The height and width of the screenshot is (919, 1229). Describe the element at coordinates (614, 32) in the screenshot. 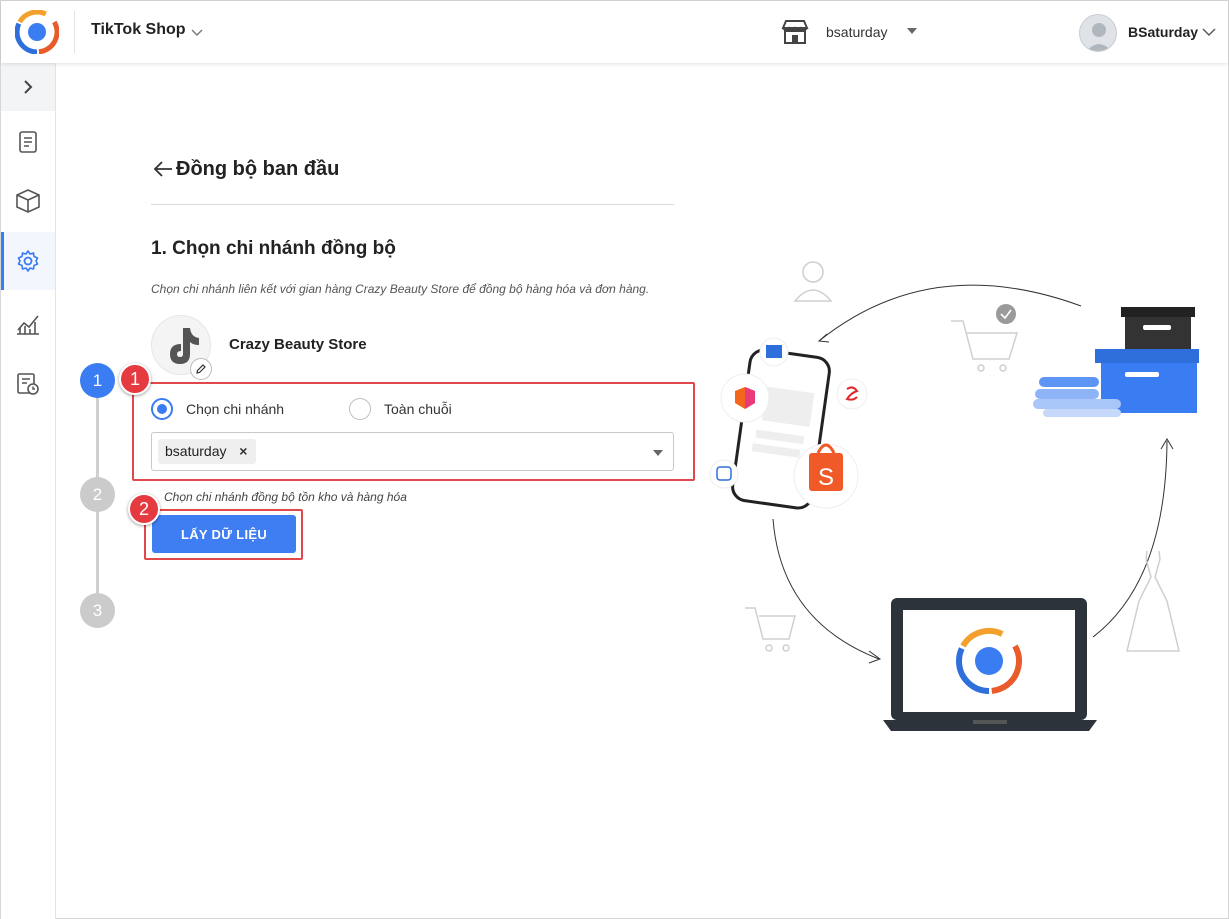

I see `top-header: TikTok Shop bsaturday BSaturday` at that location.